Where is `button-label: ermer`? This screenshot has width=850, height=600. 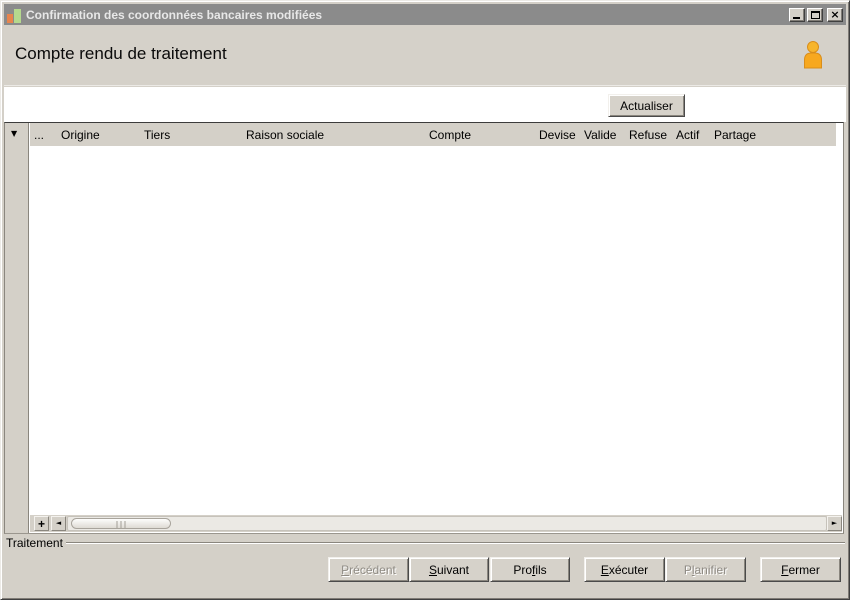 button-label: ermer is located at coordinates (804, 569).